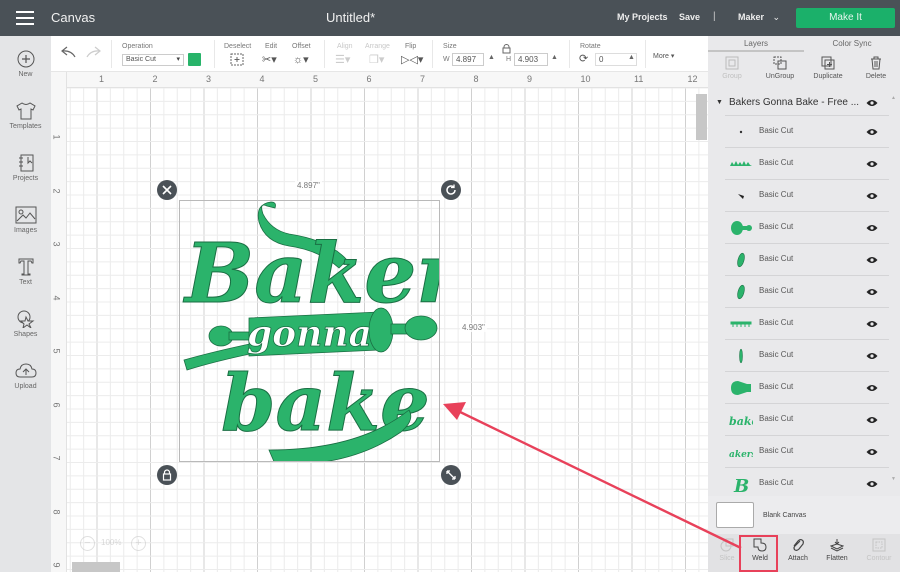 This screenshot has width=900, height=572. What do you see at coordinates (167, 190) in the screenshot?
I see `delete-handle` at bounding box center [167, 190].